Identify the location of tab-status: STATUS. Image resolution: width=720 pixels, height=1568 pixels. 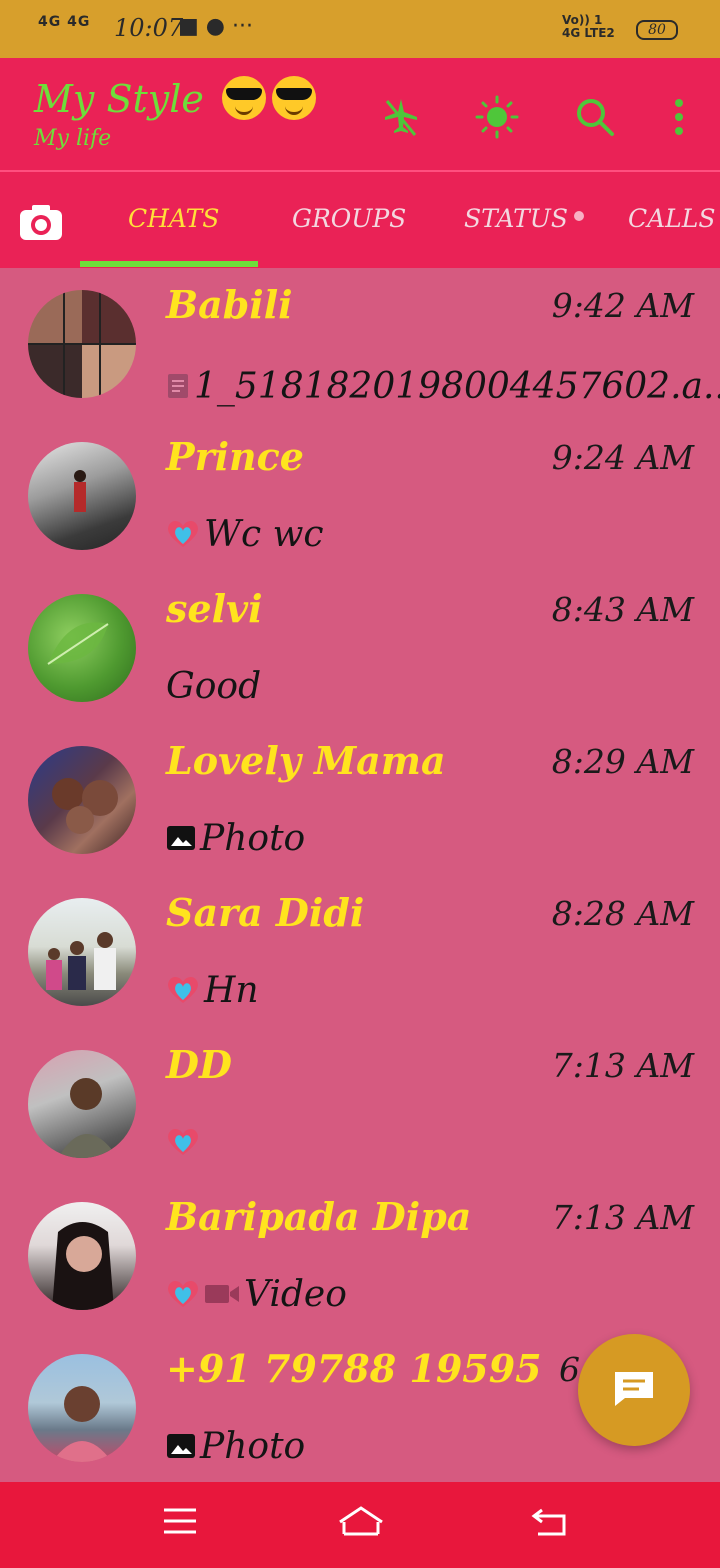
(524, 218).